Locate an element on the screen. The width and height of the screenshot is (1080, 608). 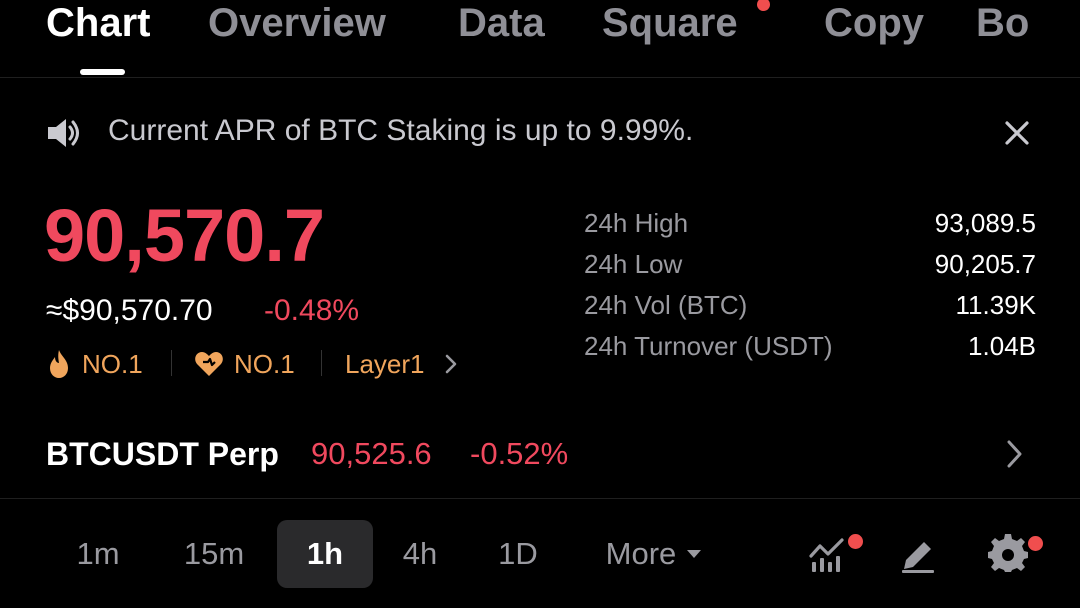
caret-down-icon is located at coordinates (694, 554).